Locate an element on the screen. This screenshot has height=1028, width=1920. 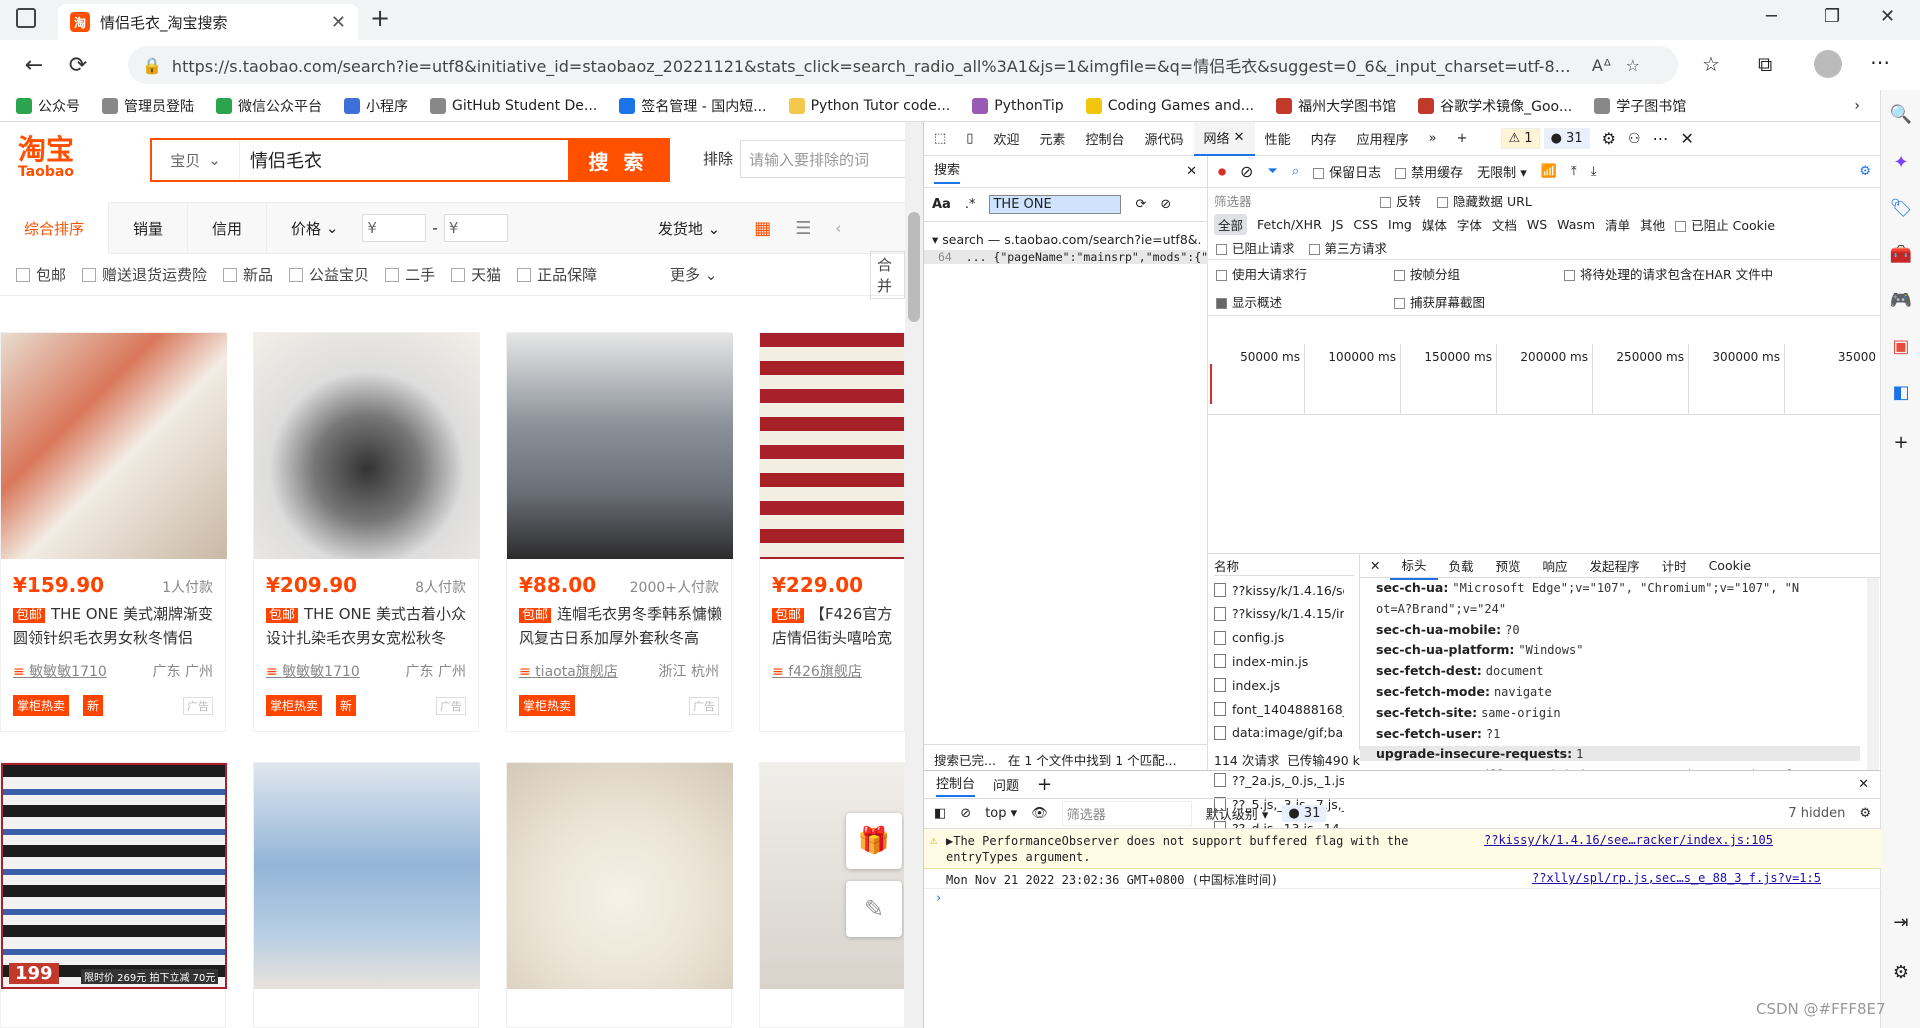
console-settings-icon: ⚙ is located at coordinates (1865, 813).